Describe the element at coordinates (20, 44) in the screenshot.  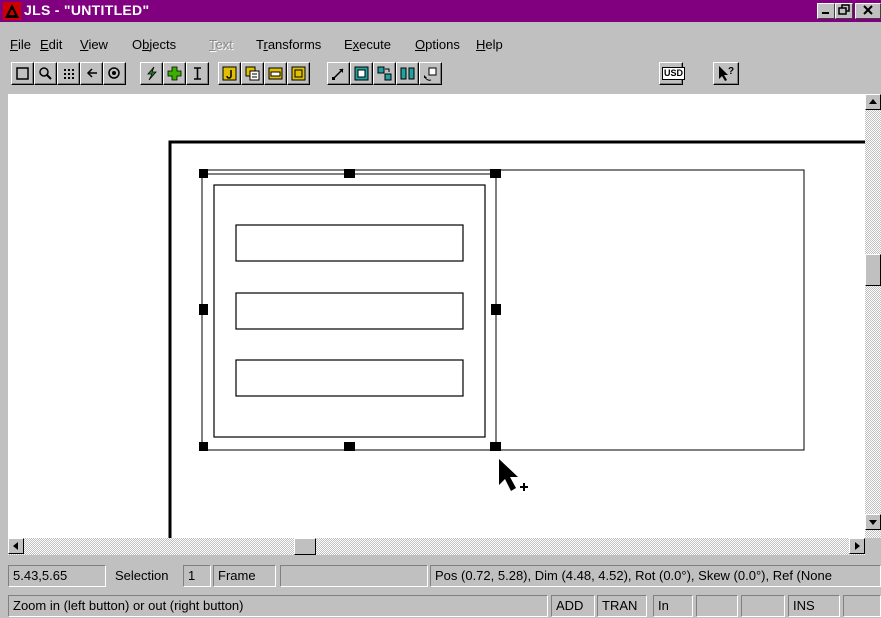
I see `menu-file: File` at that location.